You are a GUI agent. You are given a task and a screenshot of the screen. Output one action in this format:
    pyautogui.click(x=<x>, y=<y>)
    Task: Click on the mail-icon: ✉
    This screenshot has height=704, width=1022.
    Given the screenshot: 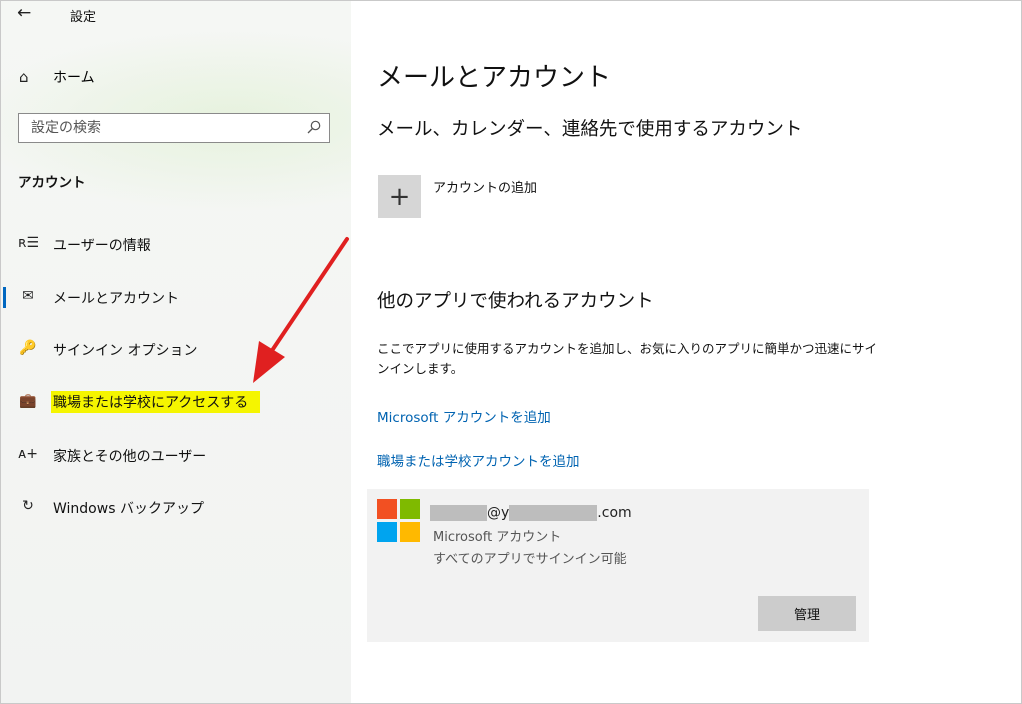 What is the action you would take?
    pyautogui.click(x=28, y=296)
    